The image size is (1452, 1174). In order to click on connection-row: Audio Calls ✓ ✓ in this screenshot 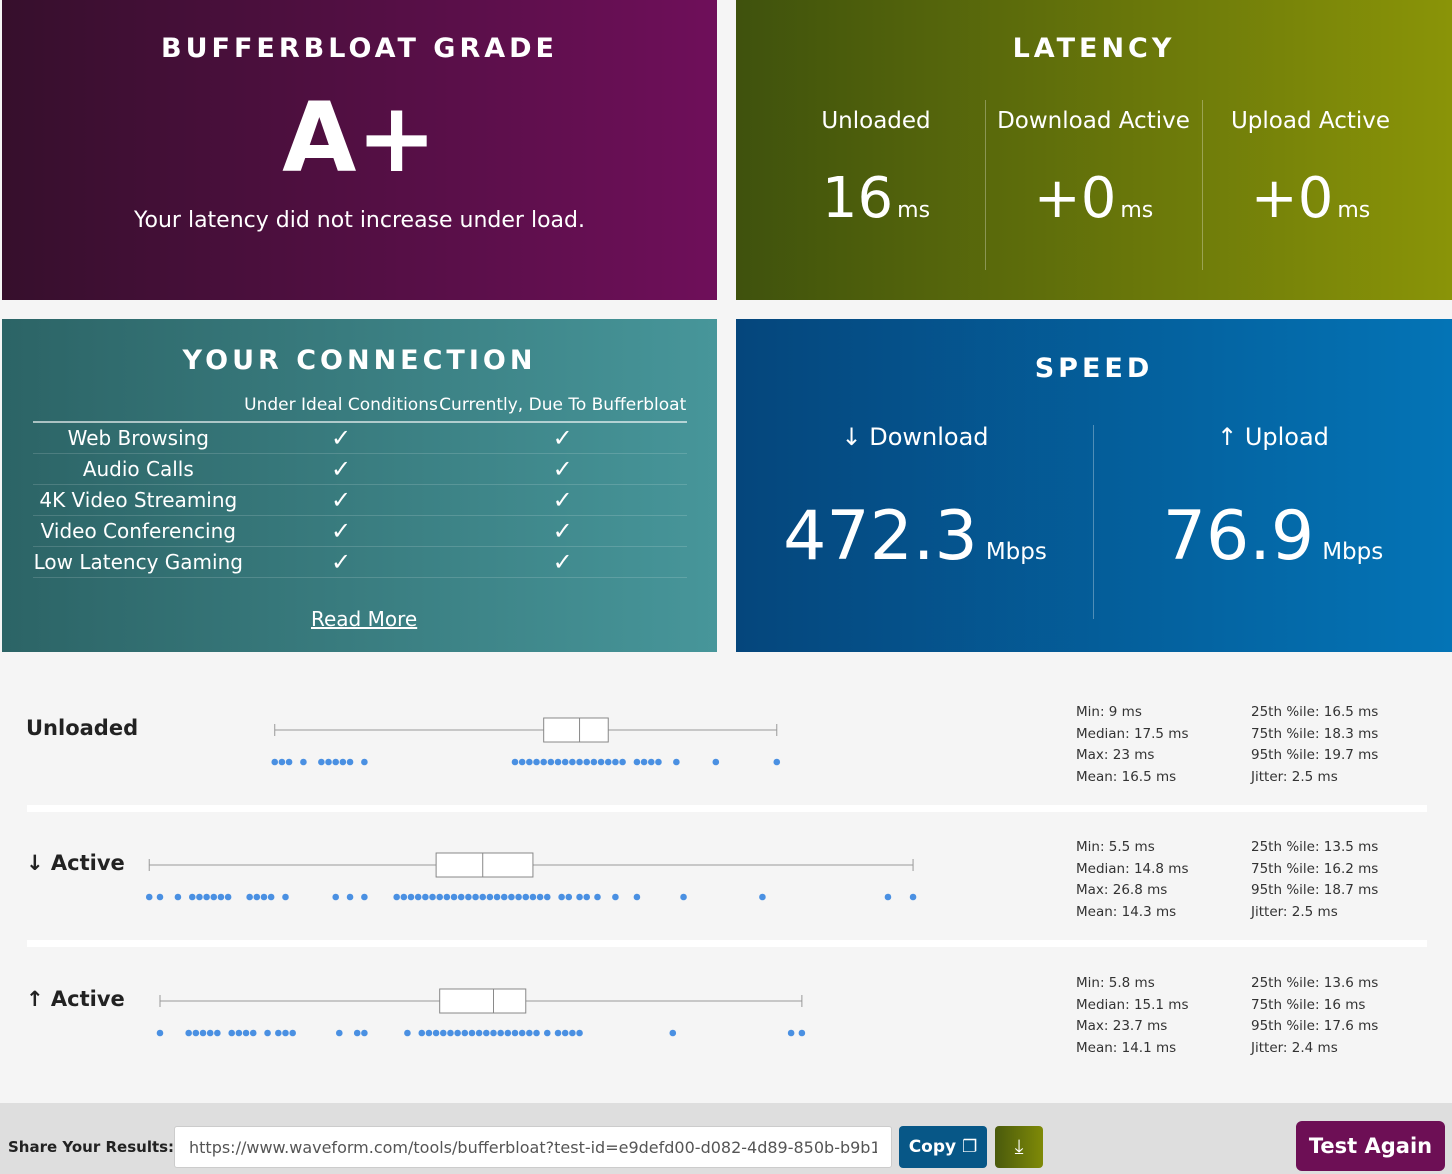, I will do `click(360, 469)`.